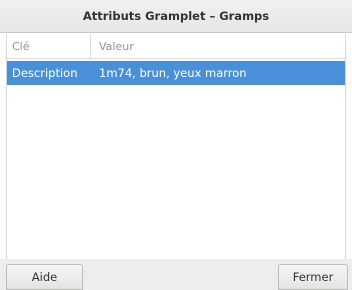 The image size is (352, 290). Describe the element at coordinates (45, 73) in the screenshot. I see `row-key-cell: Description` at that location.